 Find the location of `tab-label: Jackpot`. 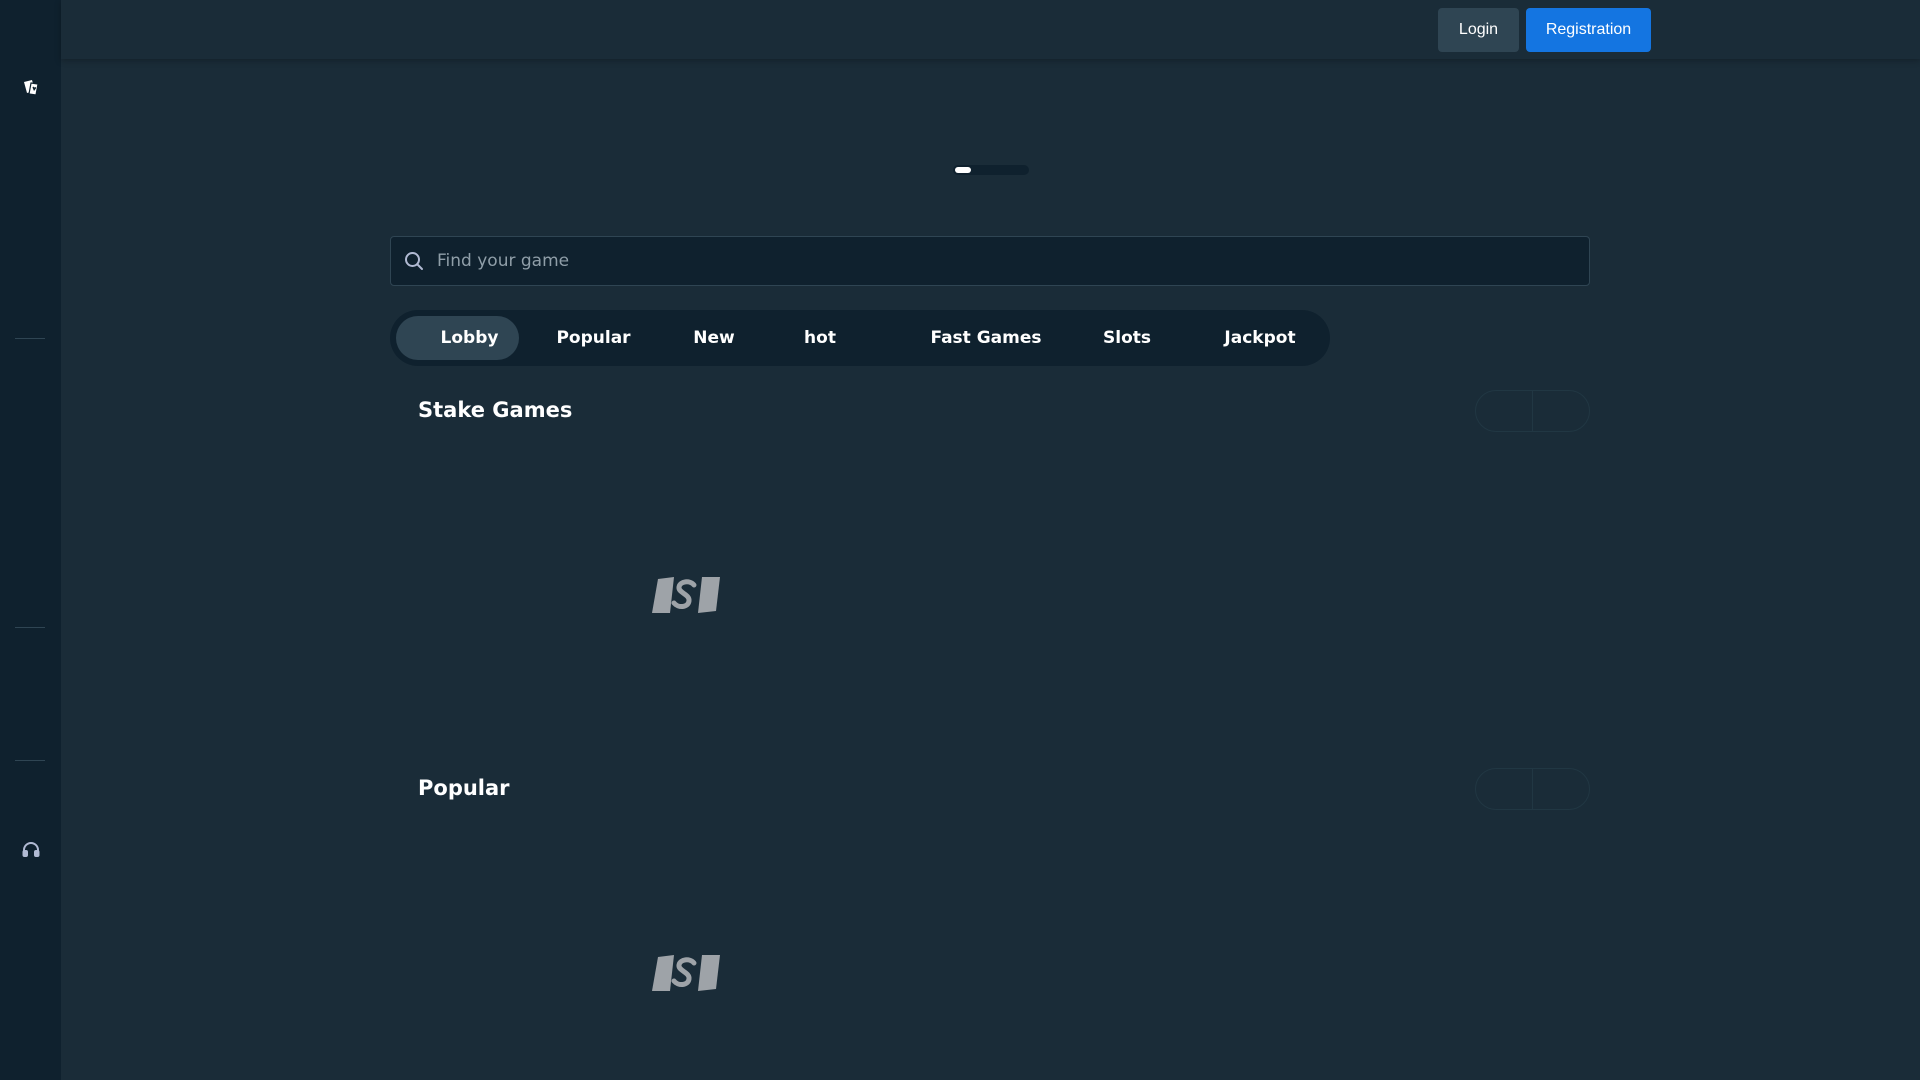

tab-label: Jackpot is located at coordinates (1260, 338).